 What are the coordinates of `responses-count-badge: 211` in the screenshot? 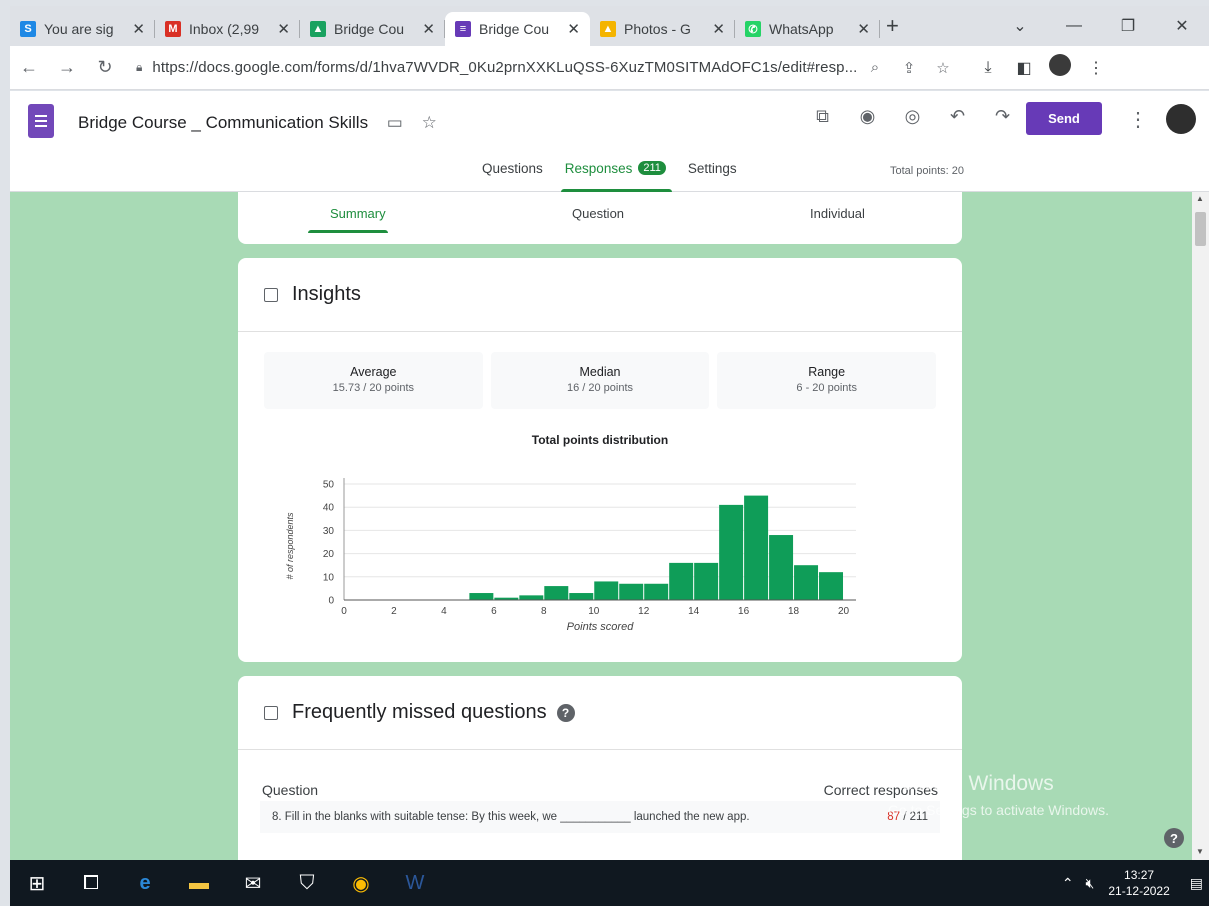 It's located at (652, 168).